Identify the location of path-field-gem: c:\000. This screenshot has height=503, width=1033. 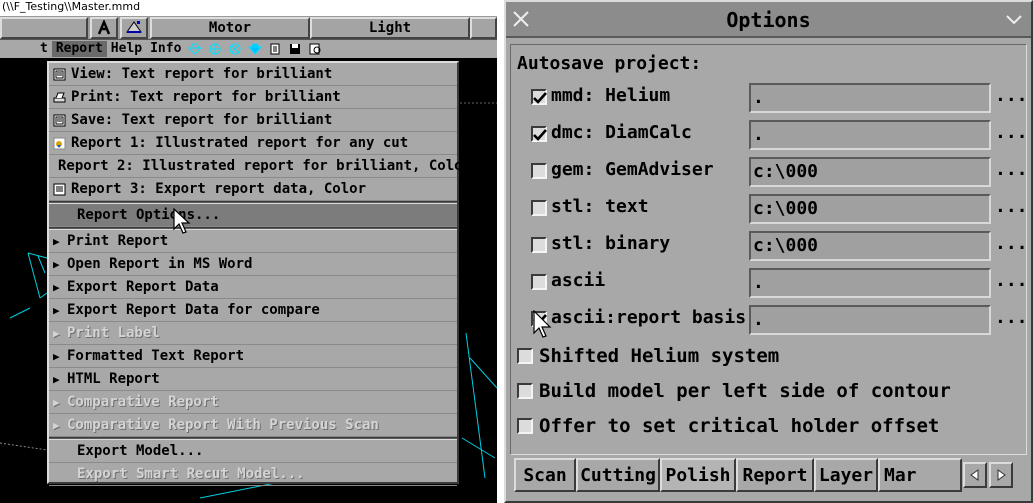
(870, 172).